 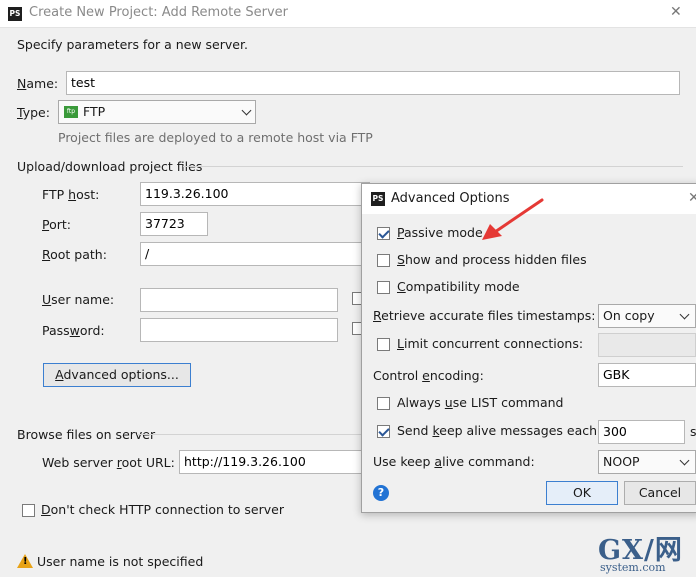 What do you see at coordinates (582, 493) in the screenshot?
I see `ok-button: OK` at bounding box center [582, 493].